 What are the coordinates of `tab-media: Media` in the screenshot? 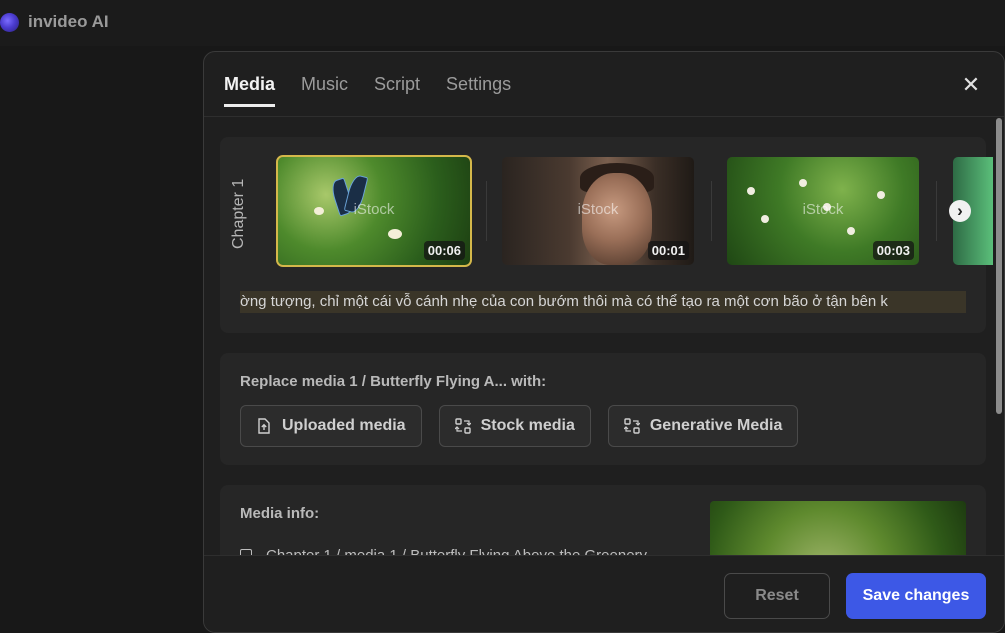 It's located at (250, 90).